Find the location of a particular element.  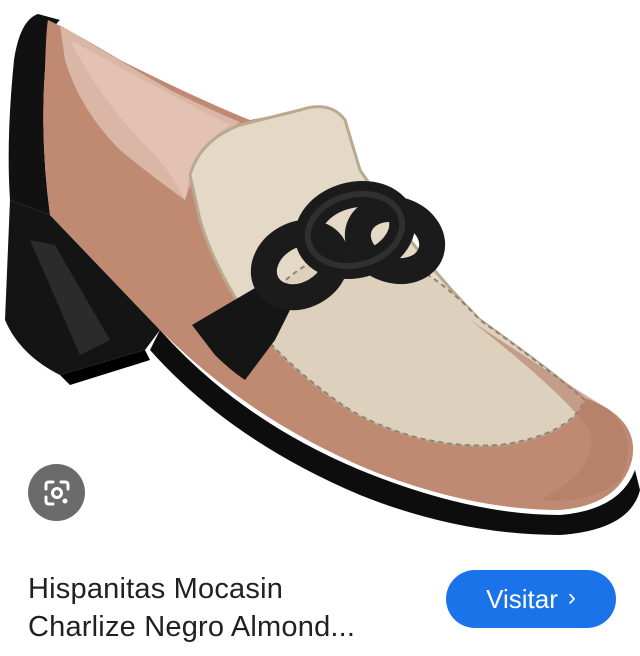

google-lens-icon is located at coordinates (56, 492).